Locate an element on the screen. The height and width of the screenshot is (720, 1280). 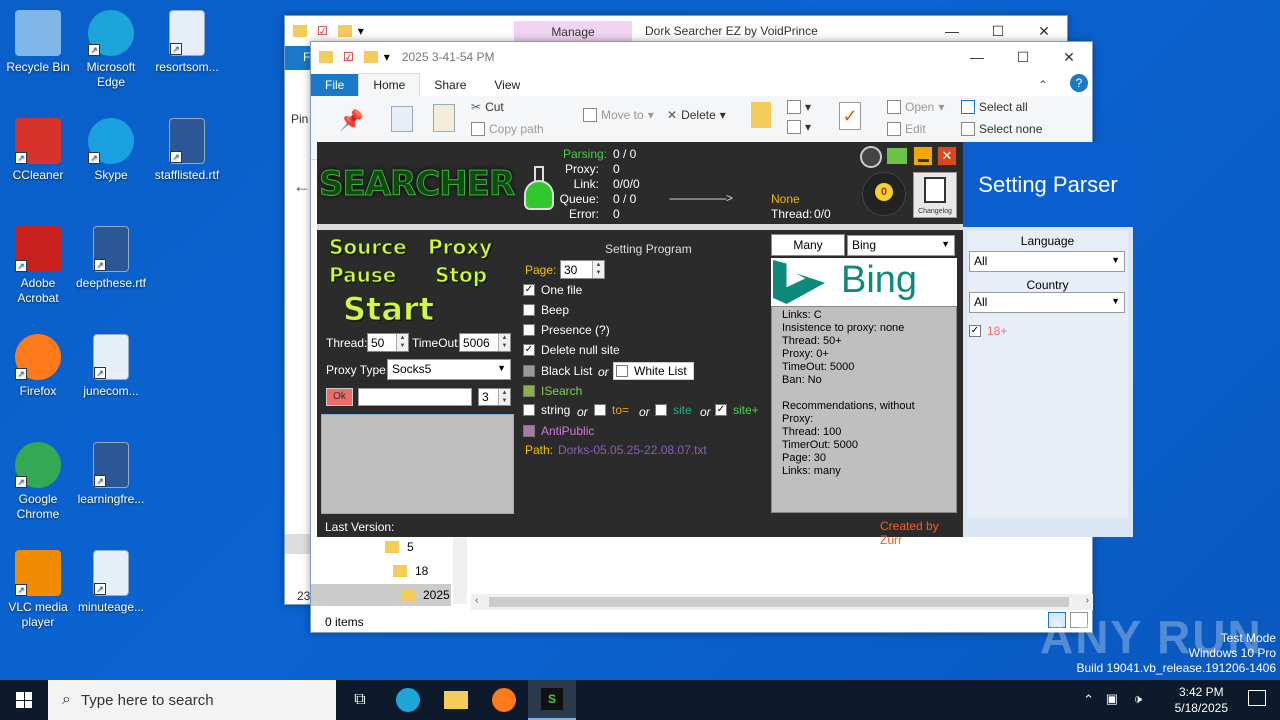
page-input: 30 ▲ ▼ is located at coordinates (582, 269).